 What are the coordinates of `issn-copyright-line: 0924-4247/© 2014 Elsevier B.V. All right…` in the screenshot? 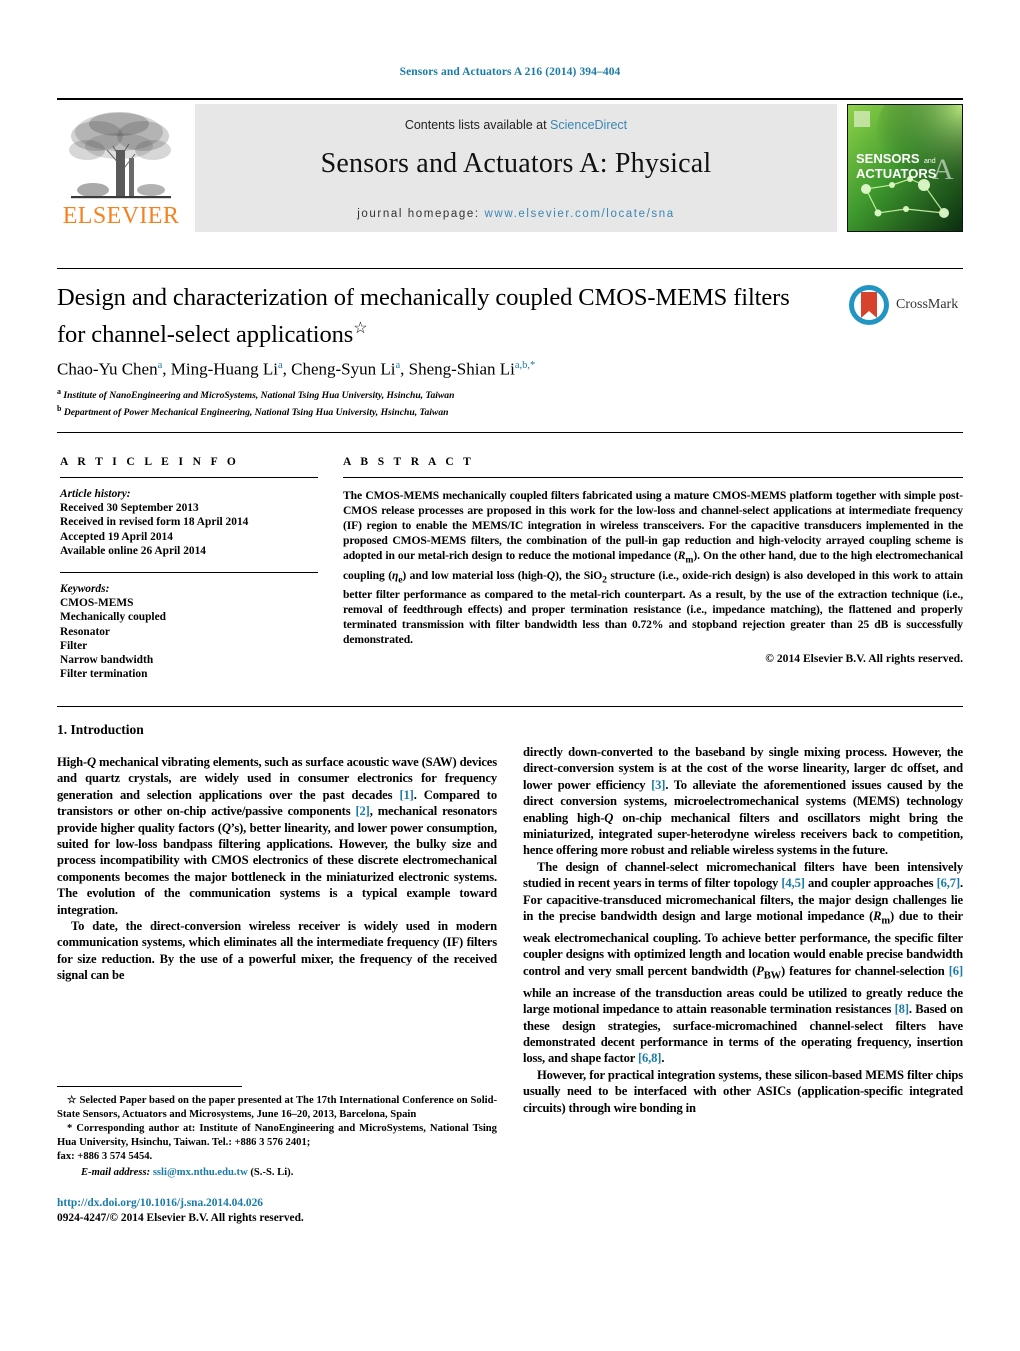 It's located at (180, 1218).